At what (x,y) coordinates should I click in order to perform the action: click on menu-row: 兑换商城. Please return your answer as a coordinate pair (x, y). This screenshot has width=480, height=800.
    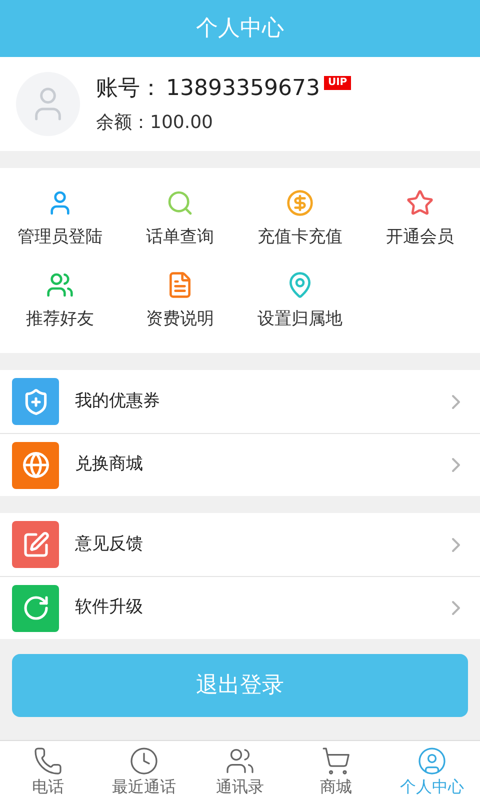
    Looking at the image, I should click on (240, 464).